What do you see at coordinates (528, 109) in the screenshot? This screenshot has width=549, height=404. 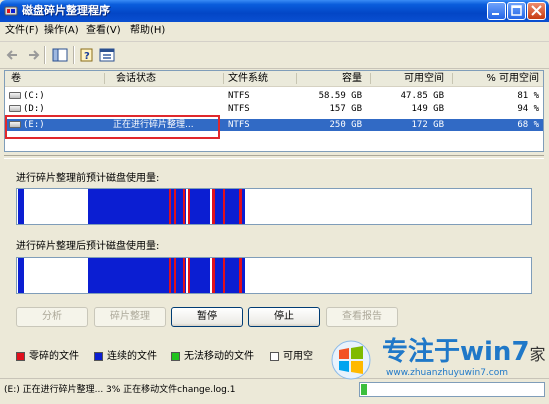 I see `volume-percent-free: 94 %` at bounding box center [528, 109].